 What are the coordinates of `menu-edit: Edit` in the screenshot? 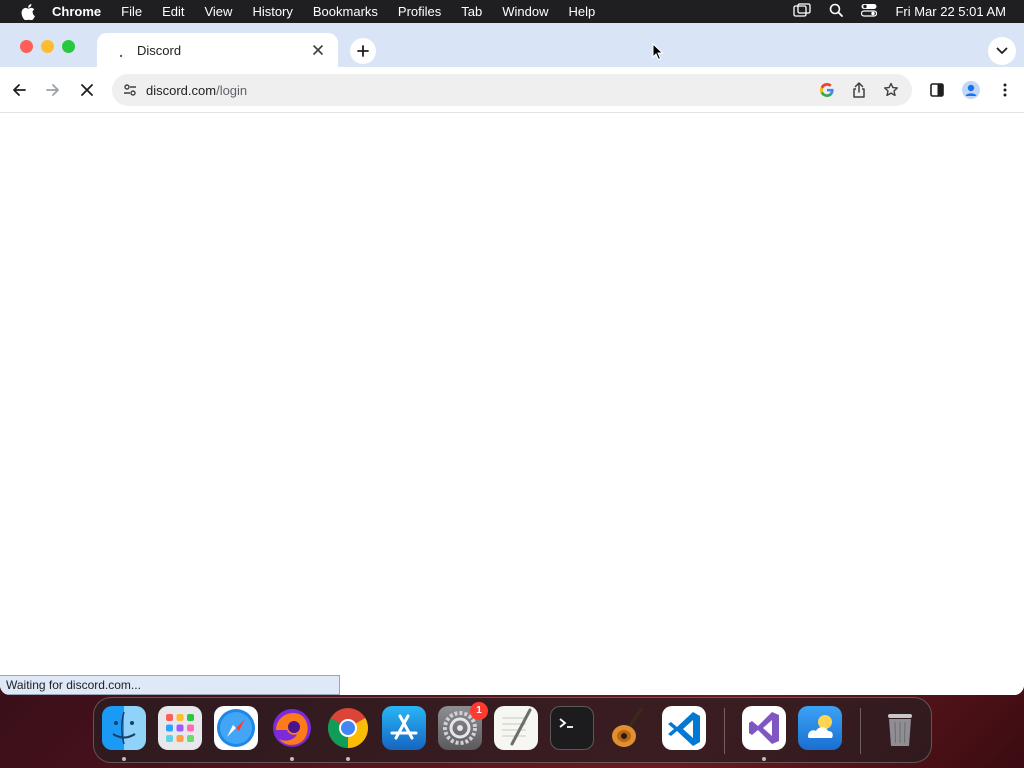 It's located at (173, 11).